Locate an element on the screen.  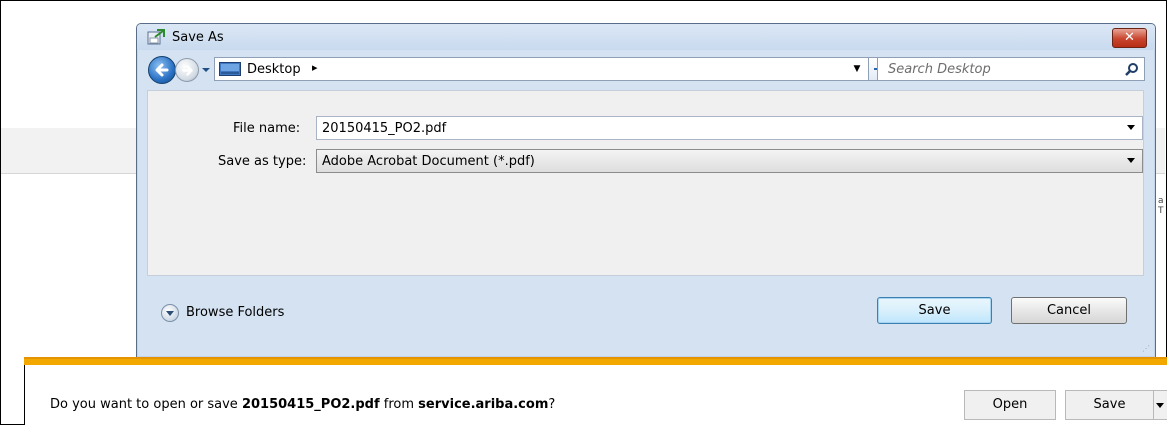
notification-accent-bar is located at coordinates (595, 361).